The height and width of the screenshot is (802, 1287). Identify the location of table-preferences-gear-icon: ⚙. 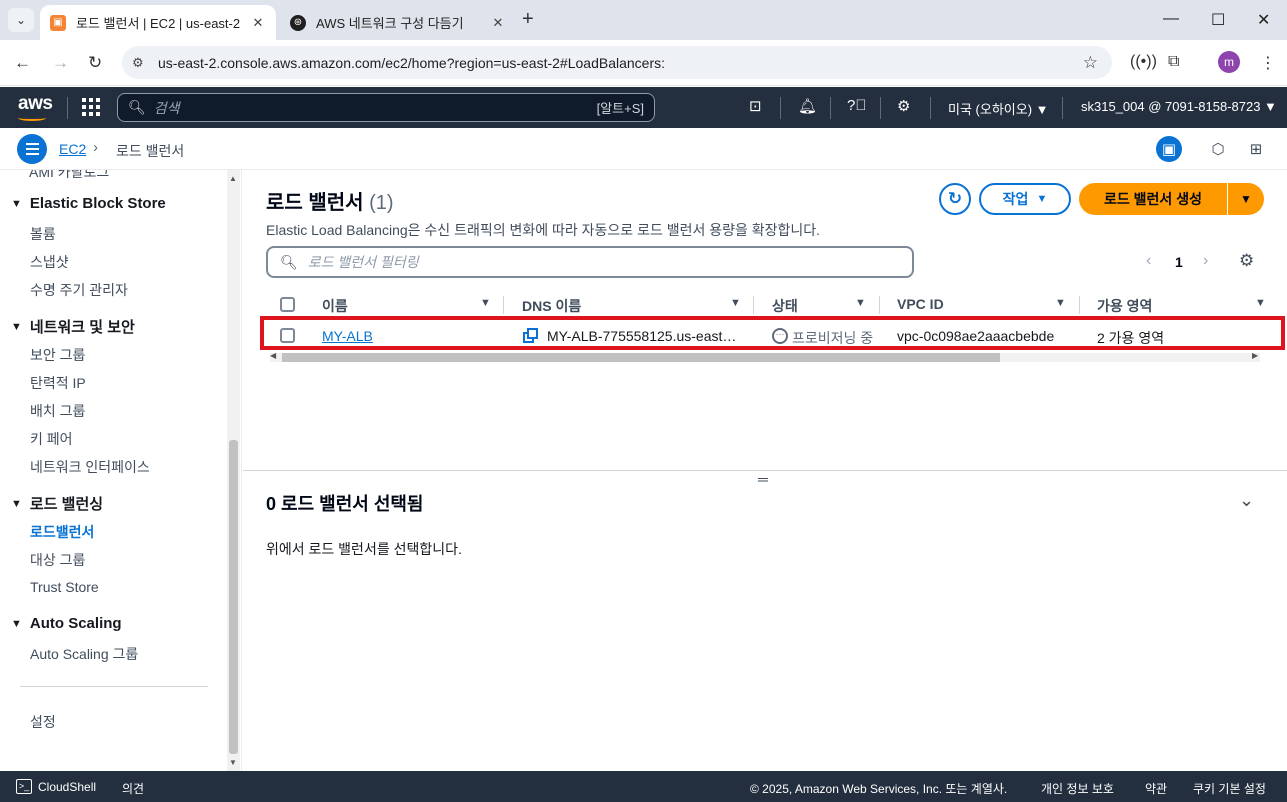
(1246, 261).